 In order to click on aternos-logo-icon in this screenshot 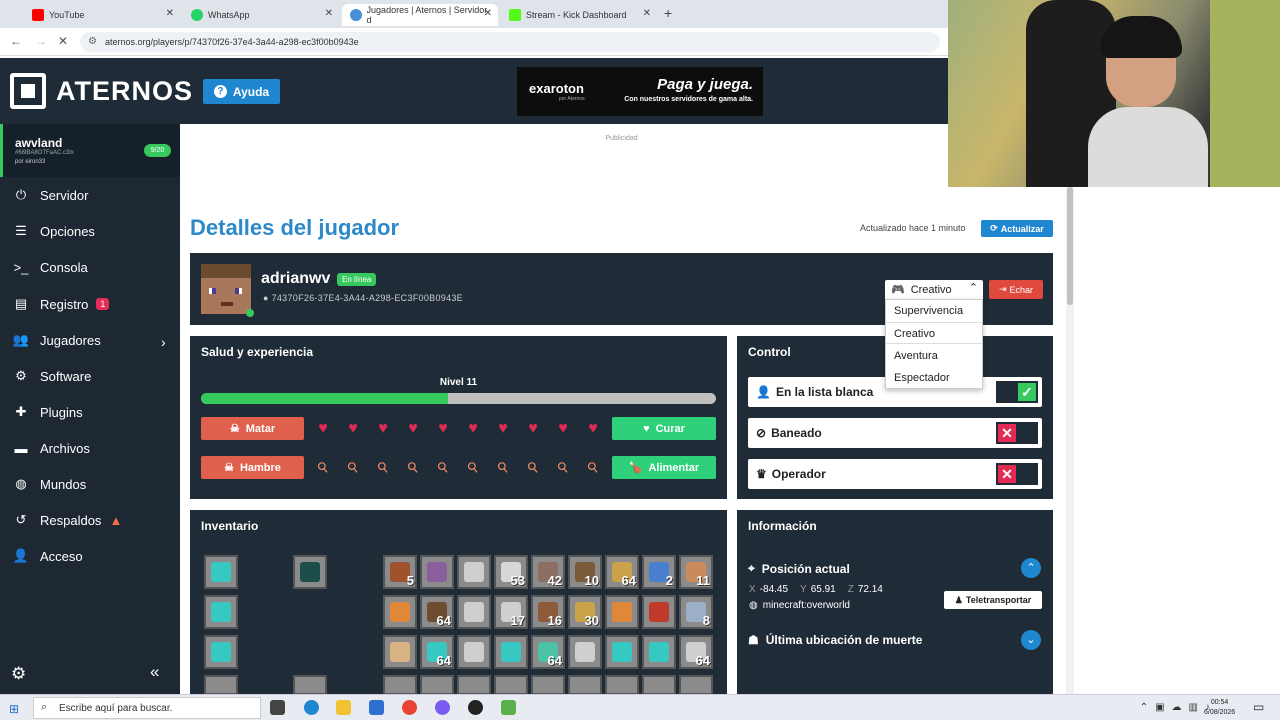, I will do `click(28, 91)`.